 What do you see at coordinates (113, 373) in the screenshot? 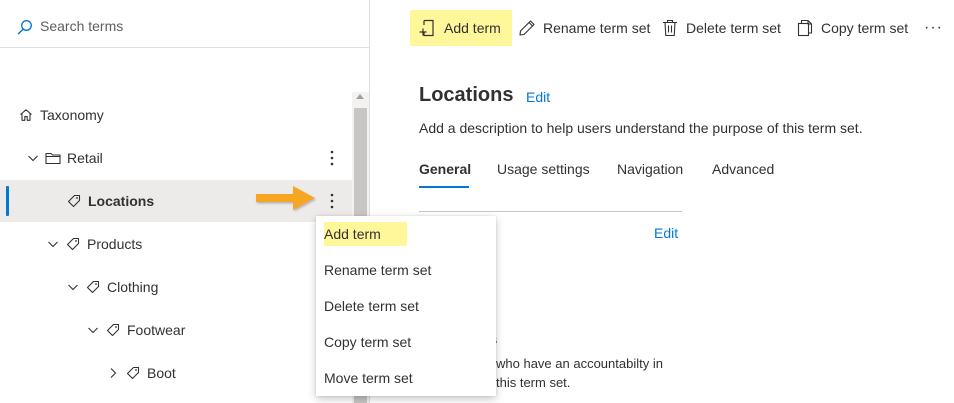
I see `chevron-right-icon` at bounding box center [113, 373].